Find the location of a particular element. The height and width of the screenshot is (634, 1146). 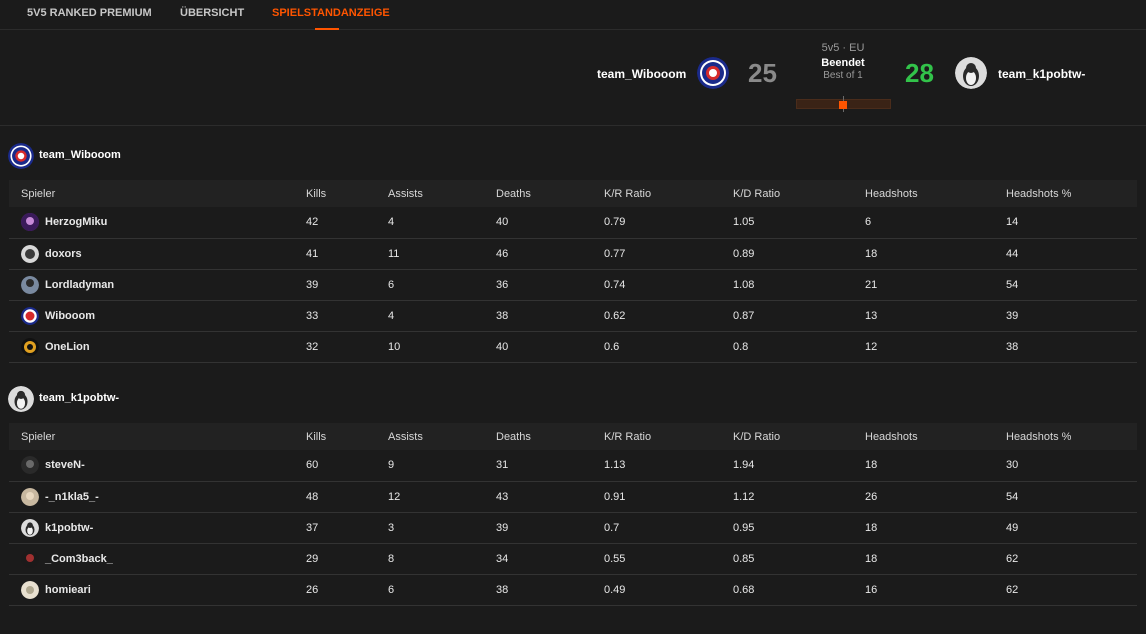

stat-deaths: 43 is located at coordinates (550, 497).